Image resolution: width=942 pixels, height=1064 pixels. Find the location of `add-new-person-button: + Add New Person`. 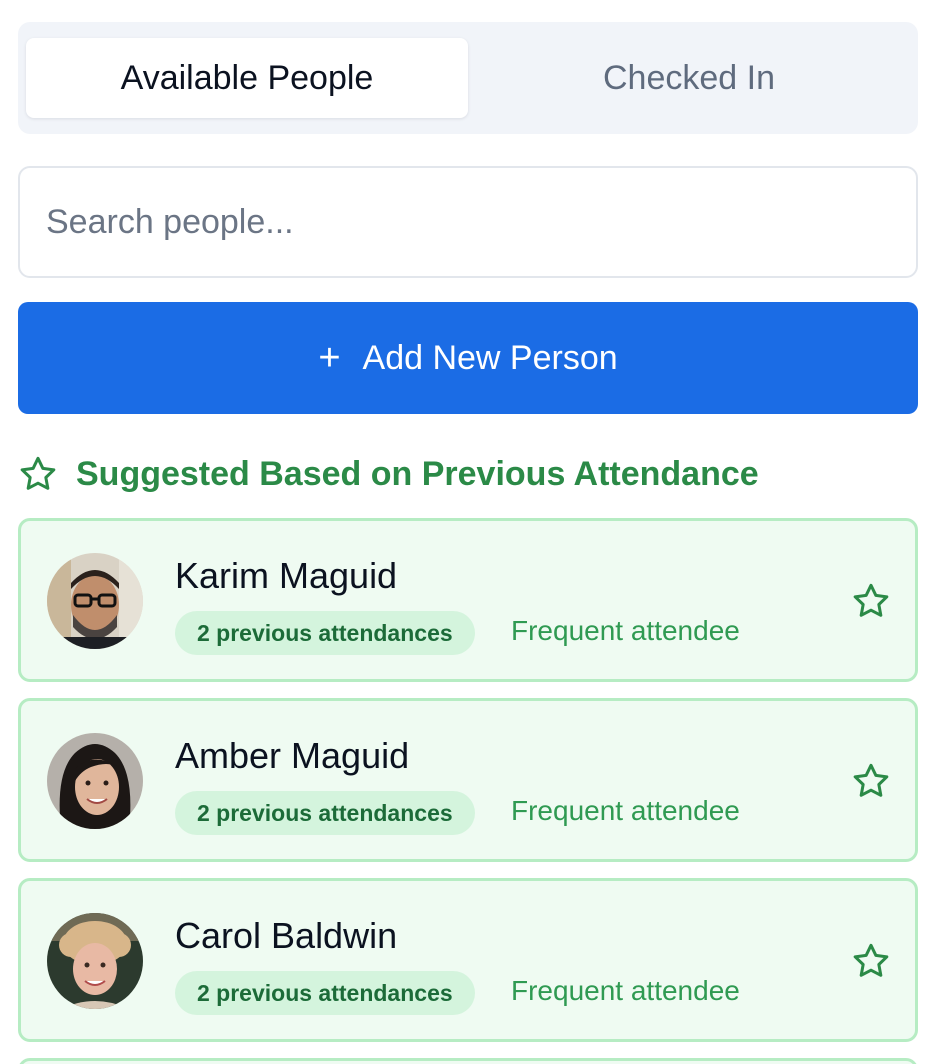

add-new-person-button: + Add New Person is located at coordinates (468, 358).